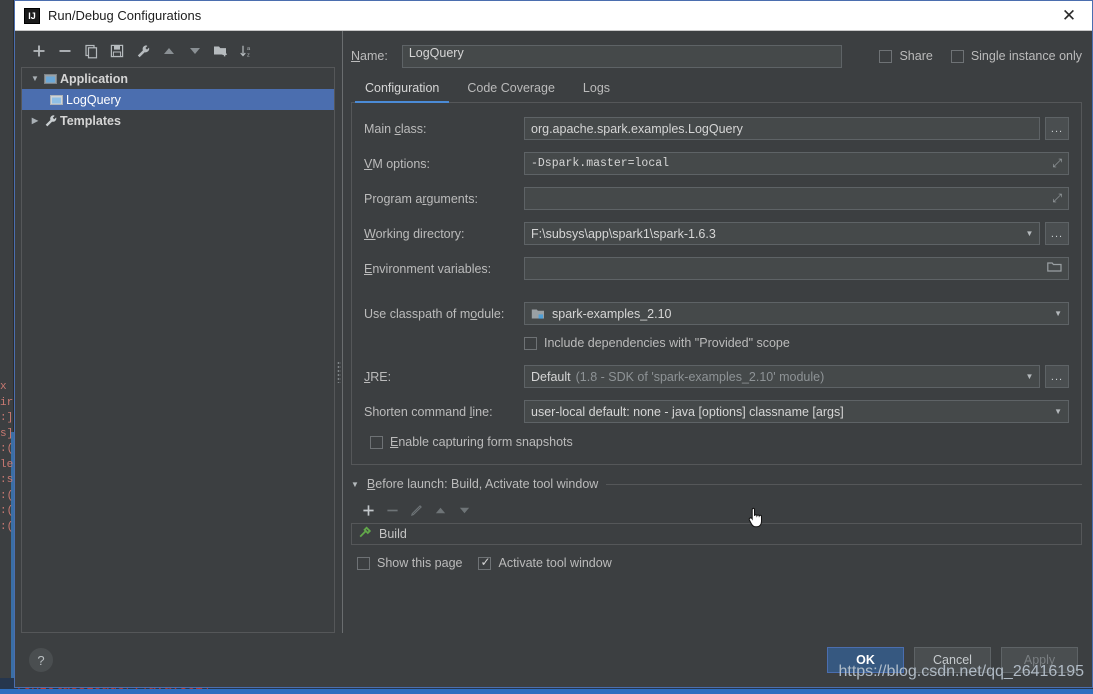 This screenshot has height=694, width=1093. What do you see at coordinates (1030, 233) in the screenshot?
I see `working-directory-dropdown-button: ▼` at bounding box center [1030, 233].